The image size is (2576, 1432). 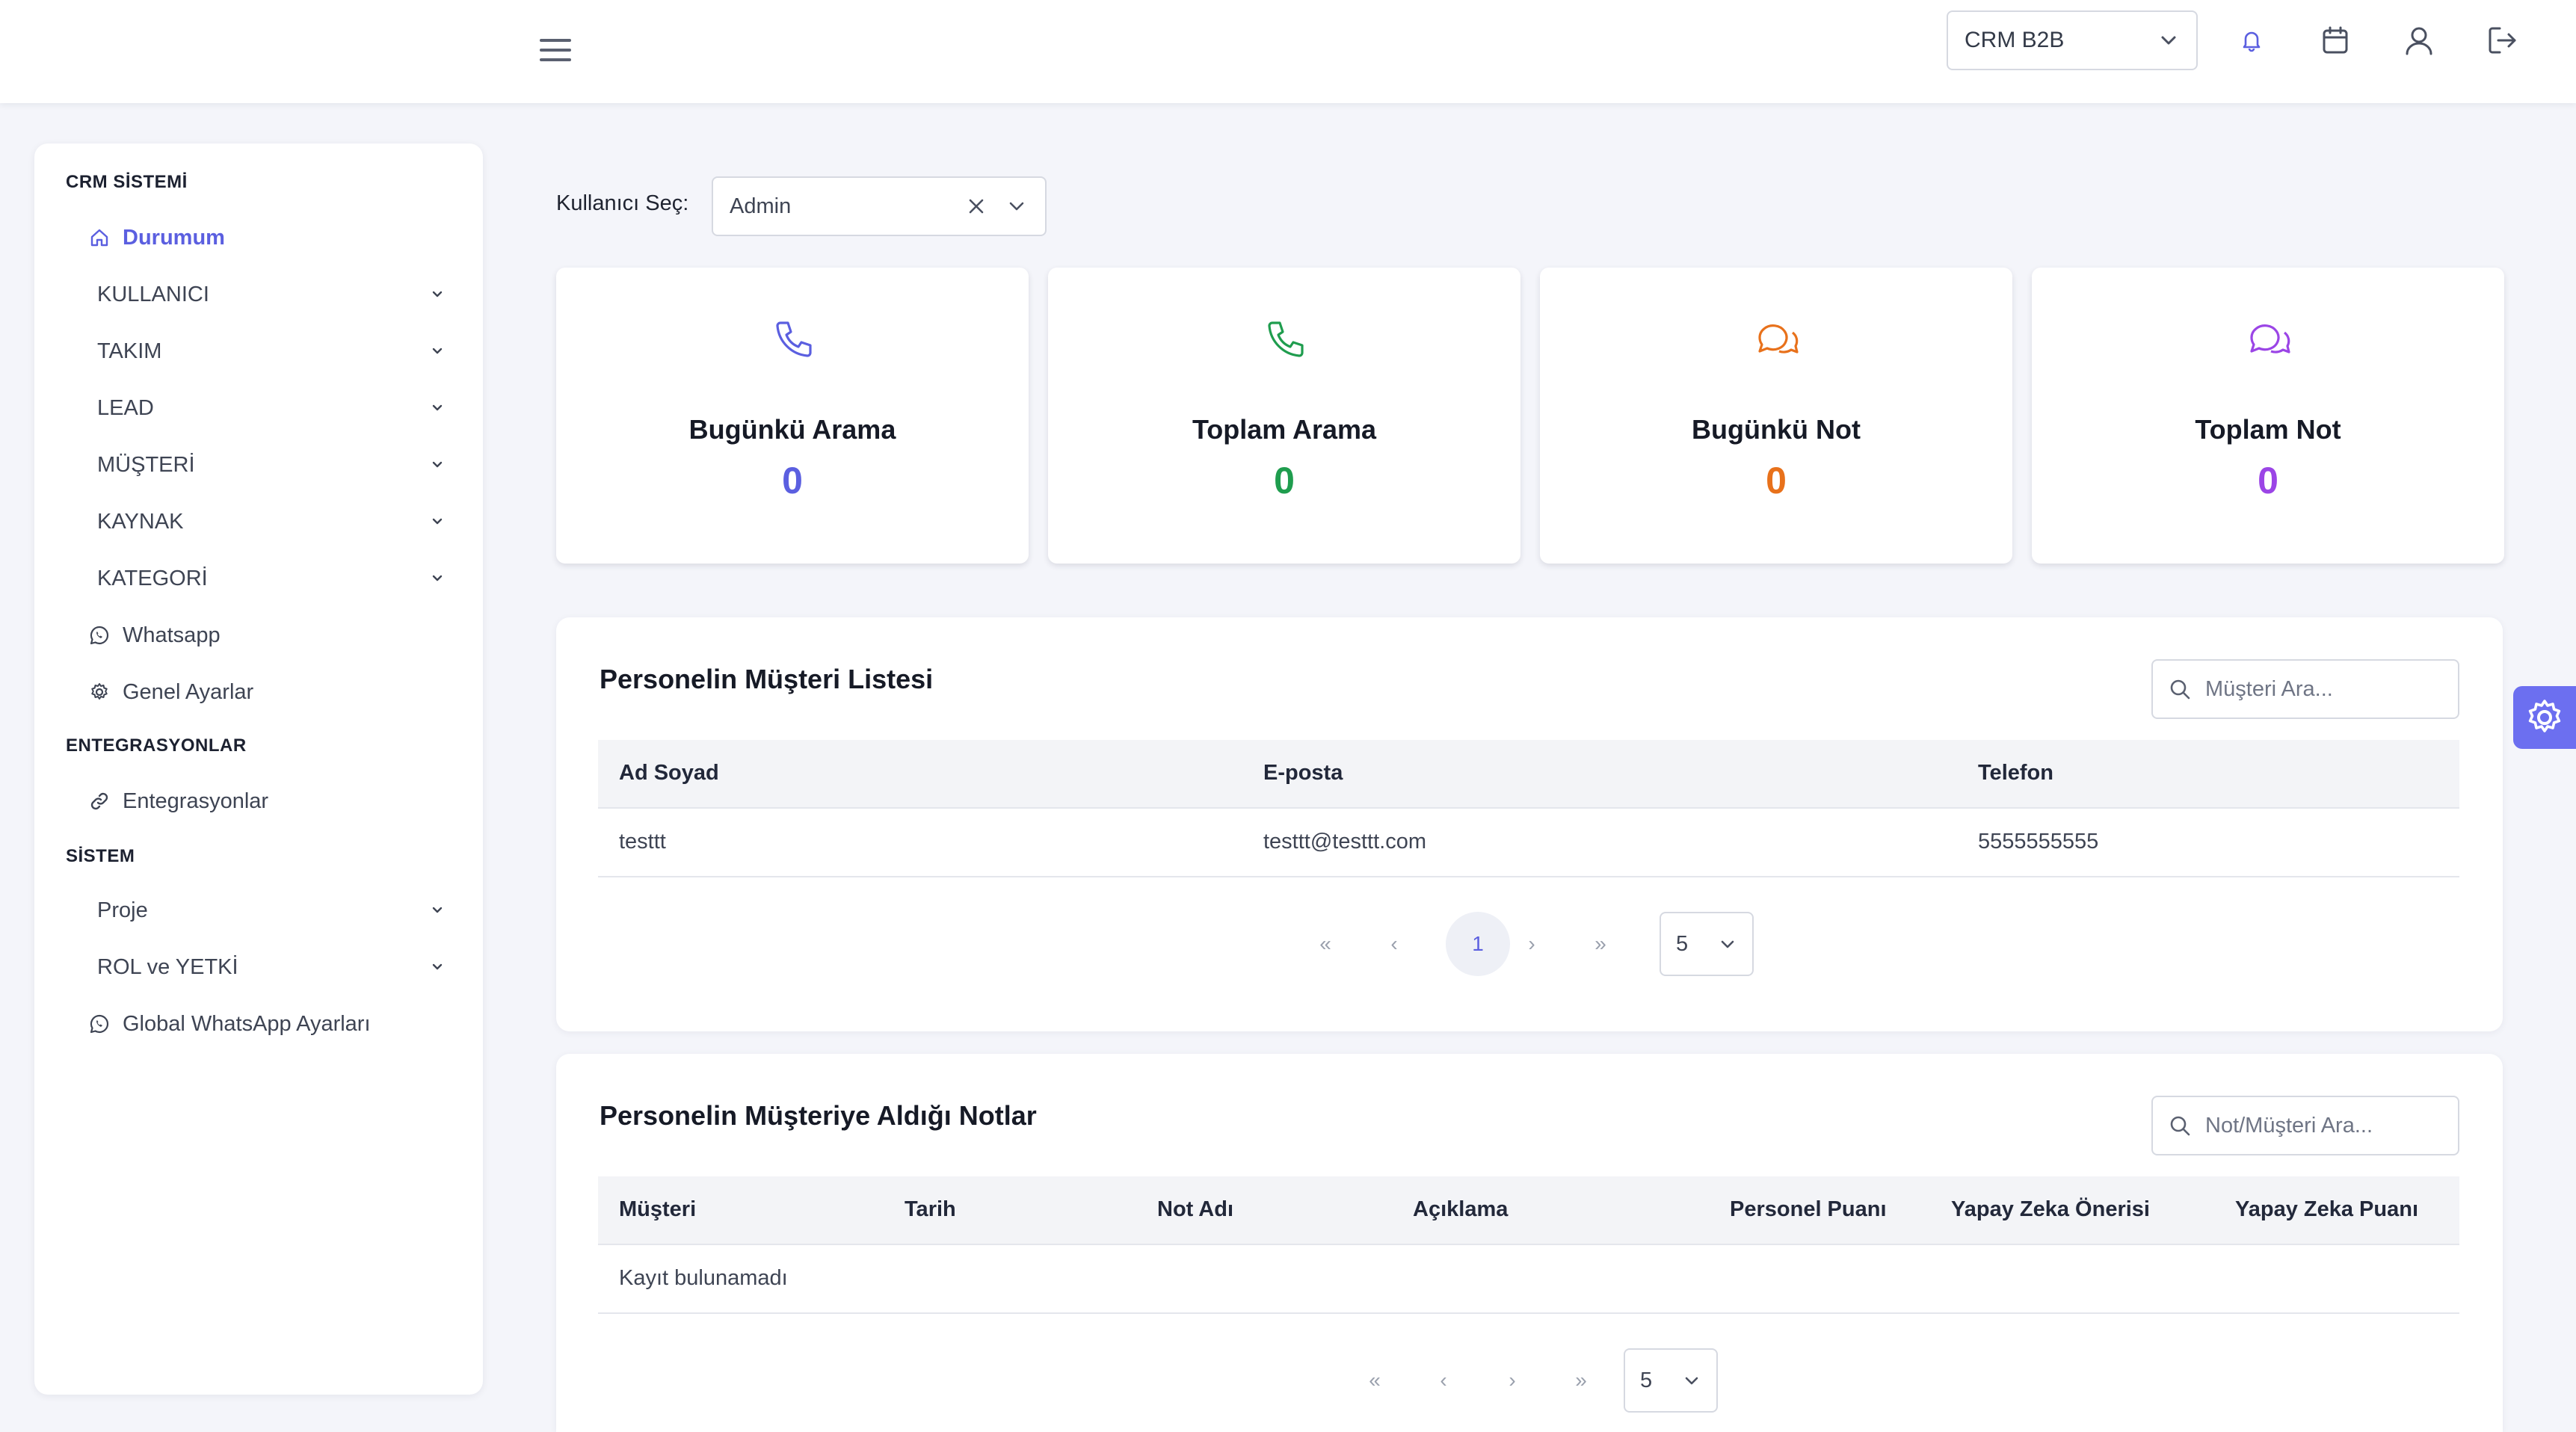 What do you see at coordinates (1344, 842) in the screenshot?
I see `cell-email: testtt@testtt.com` at bounding box center [1344, 842].